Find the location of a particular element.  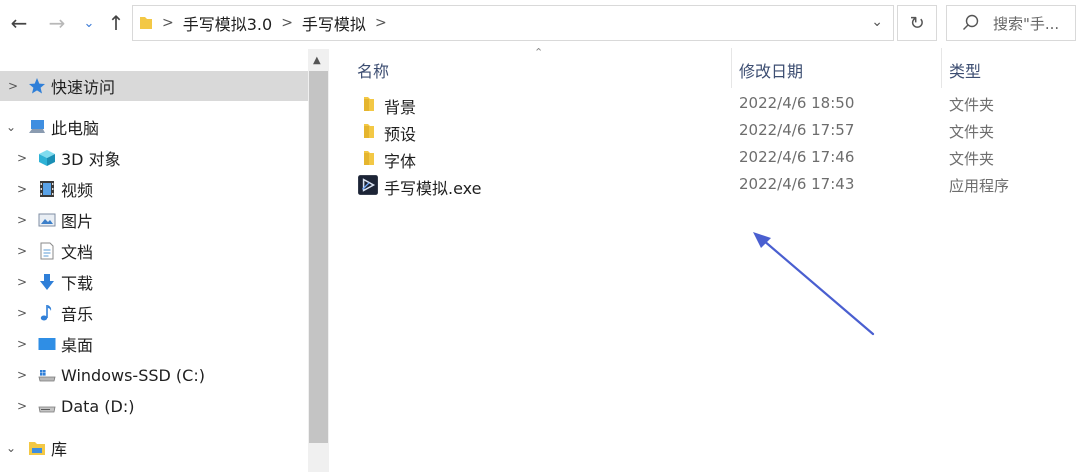

arrow-right-icon: → is located at coordinates (57, 23).